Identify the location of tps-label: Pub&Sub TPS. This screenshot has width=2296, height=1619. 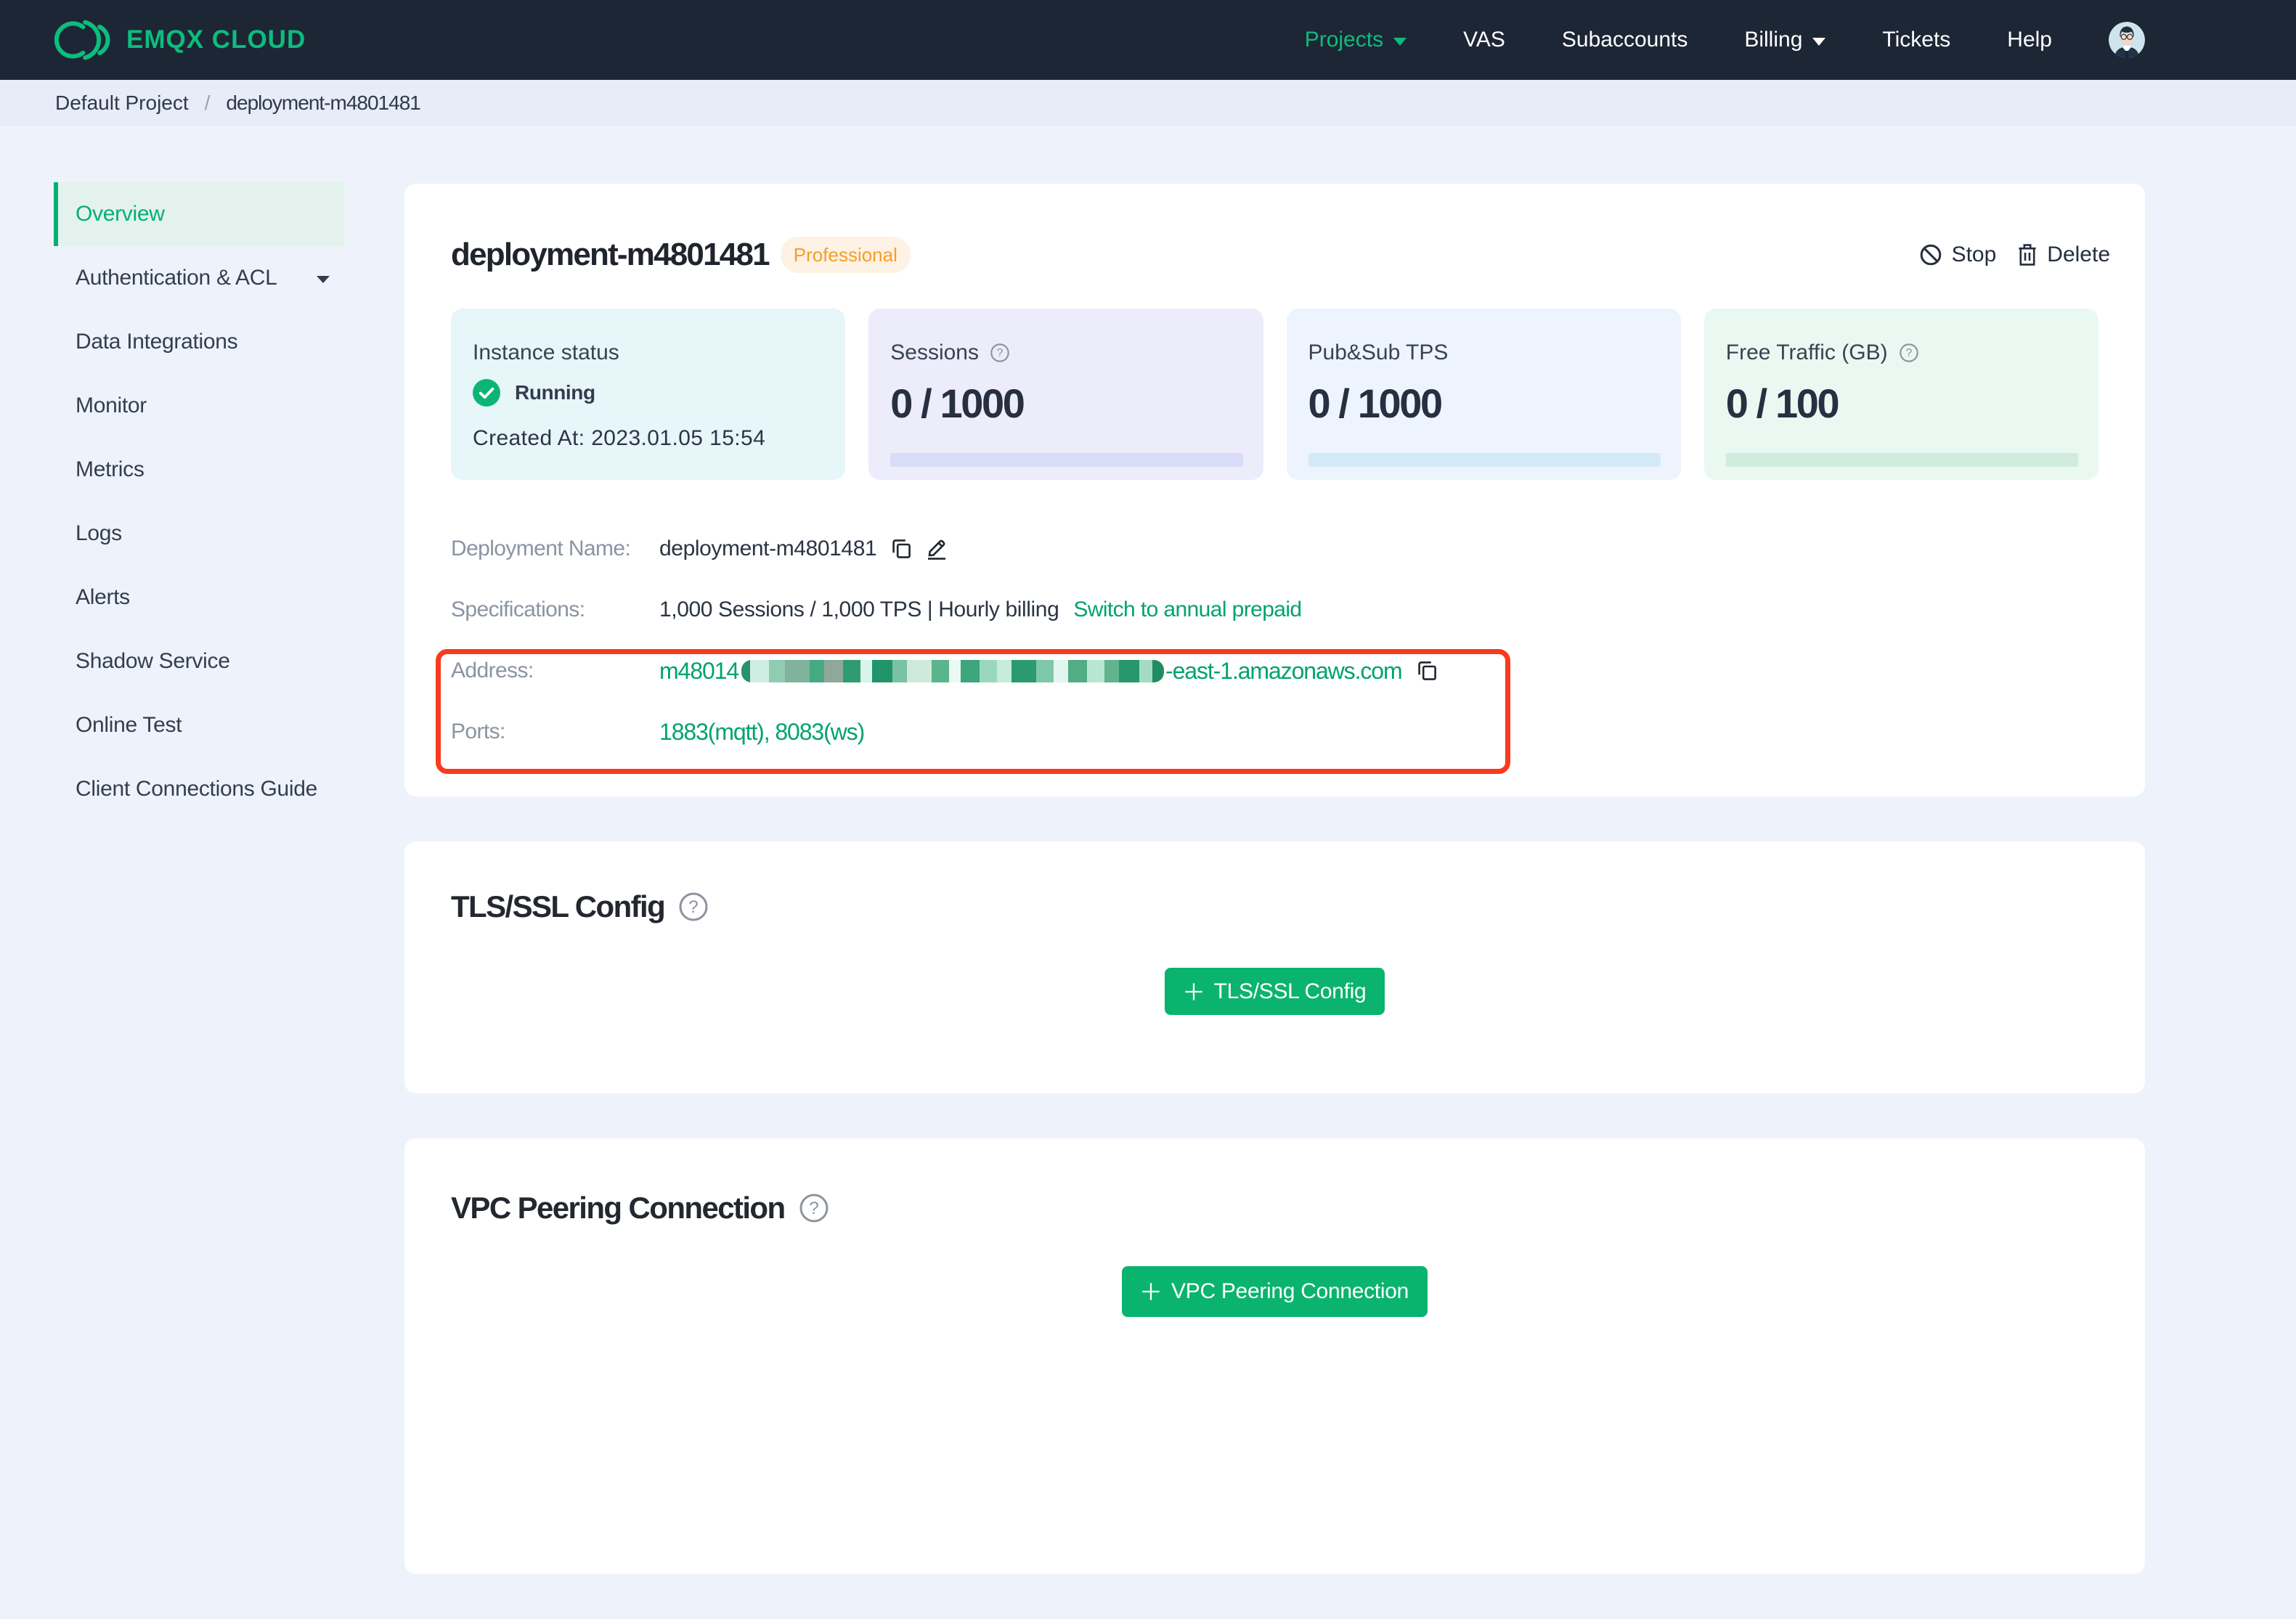
(1378, 352).